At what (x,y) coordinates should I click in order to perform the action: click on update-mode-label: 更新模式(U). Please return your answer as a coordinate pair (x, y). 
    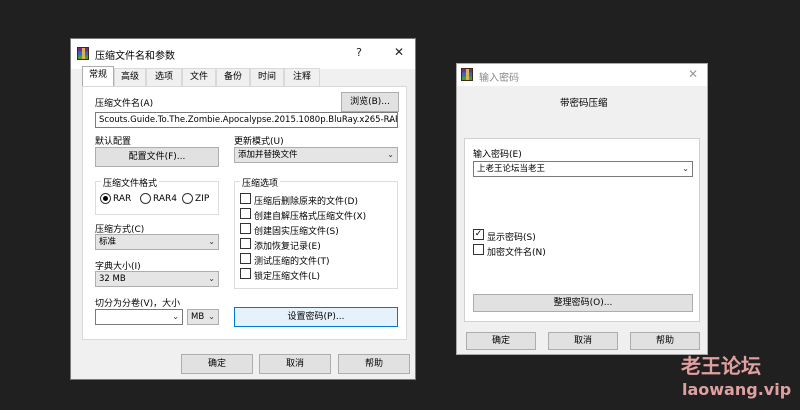
    Looking at the image, I should click on (259, 142).